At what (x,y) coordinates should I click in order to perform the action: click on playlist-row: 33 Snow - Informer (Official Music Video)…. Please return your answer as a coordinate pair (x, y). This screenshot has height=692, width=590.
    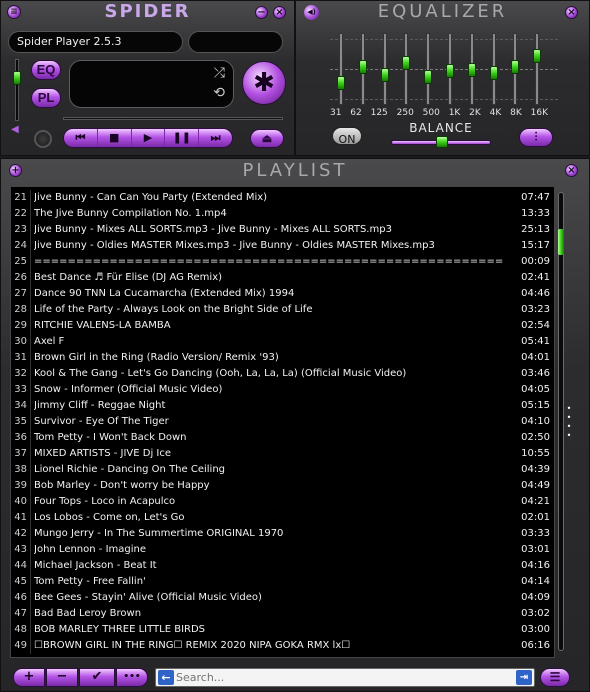
    Looking at the image, I should click on (282, 390).